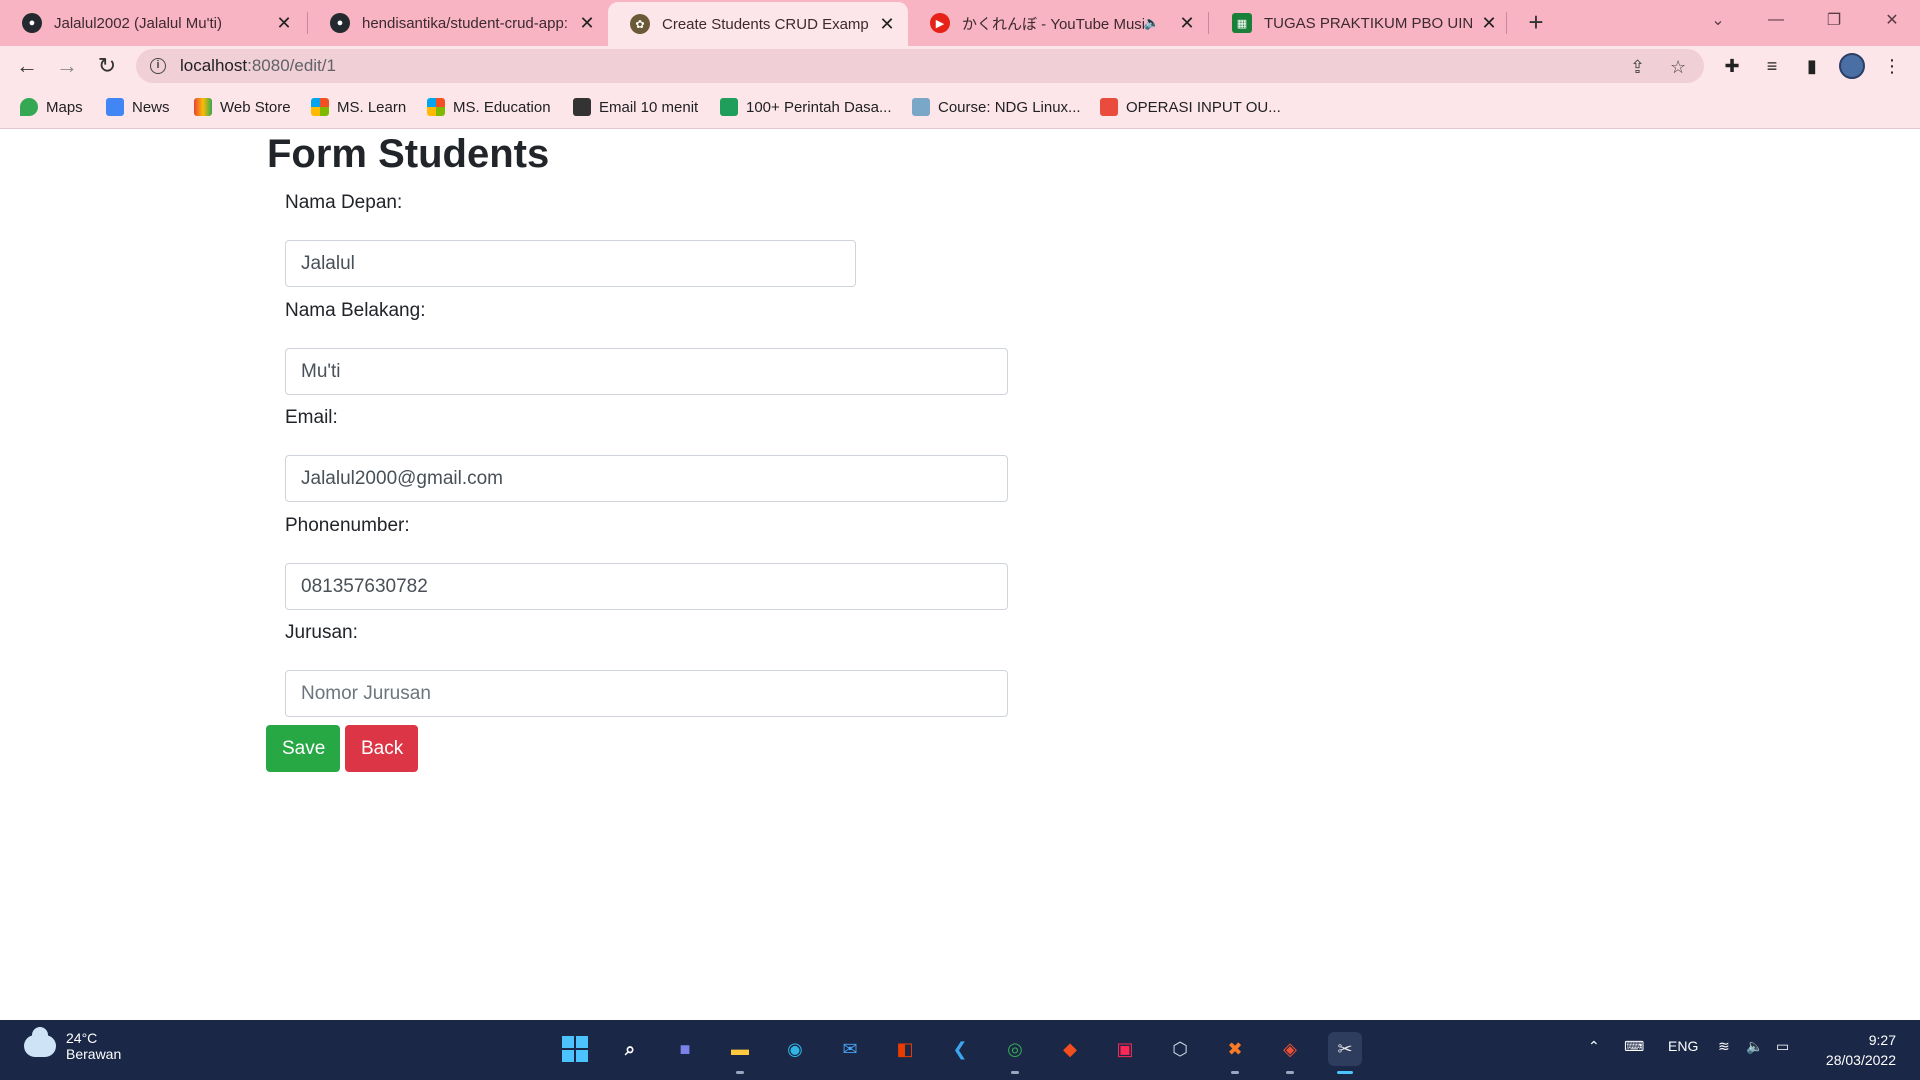  What do you see at coordinates (1637, 67) in the screenshot?
I see `share-icon: ⇪` at bounding box center [1637, 67].